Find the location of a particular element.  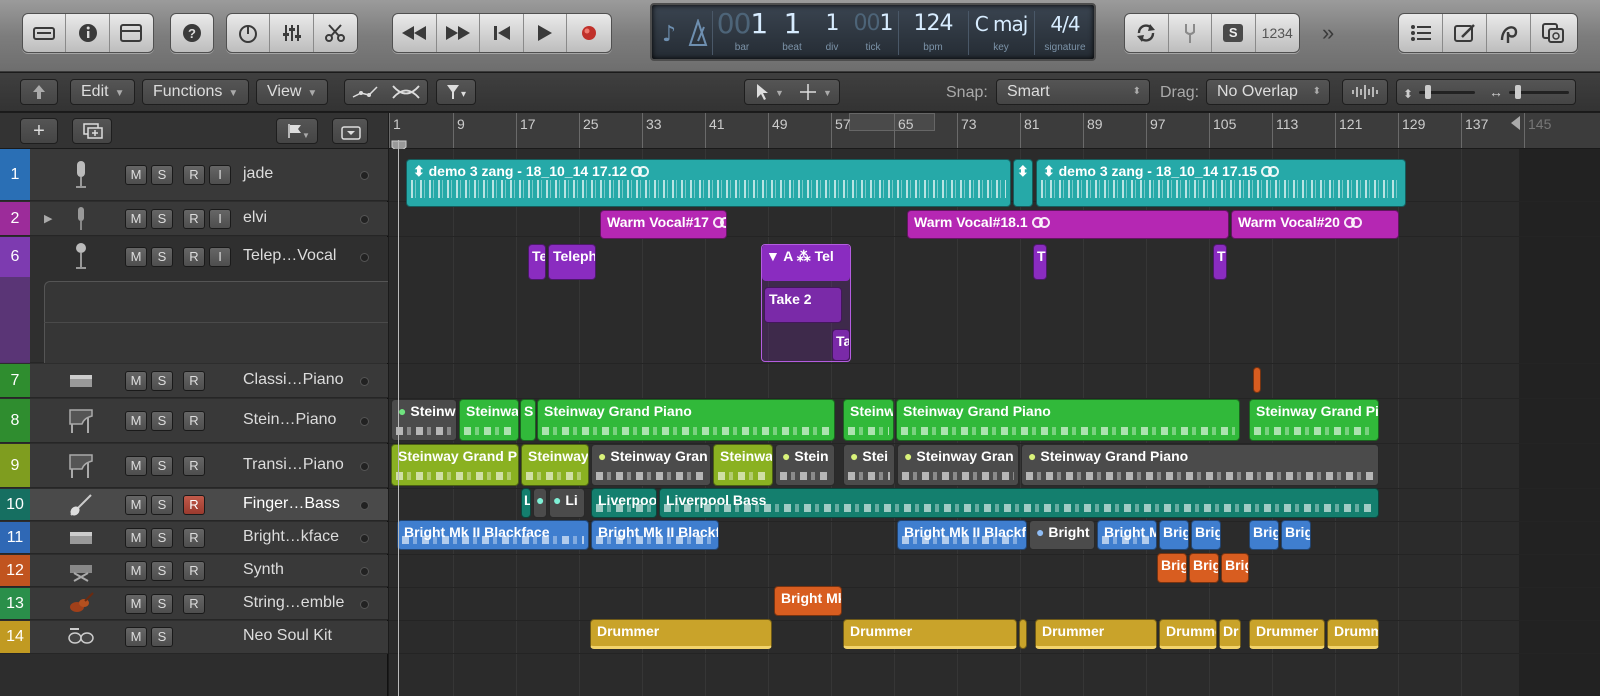

midi-region: Bright Mk II Blackface is located at coordinates (493, 535).